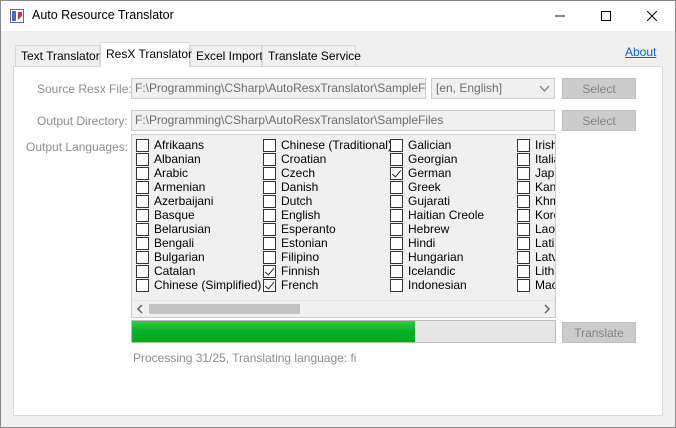  I want to click on language-option: Irish, so click(536, 145).